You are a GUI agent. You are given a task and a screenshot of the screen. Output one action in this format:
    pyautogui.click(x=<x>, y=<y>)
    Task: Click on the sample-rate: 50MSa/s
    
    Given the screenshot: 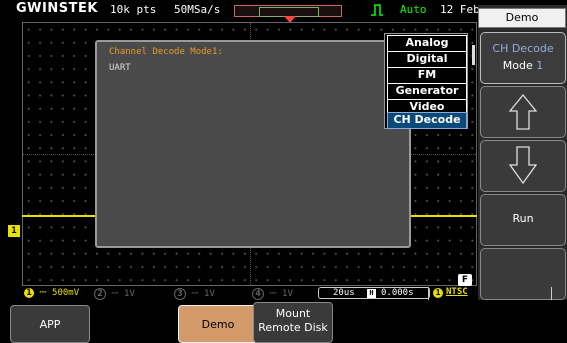 What is the action you would take?
    pyautogui.click(x=197, y=9)
    